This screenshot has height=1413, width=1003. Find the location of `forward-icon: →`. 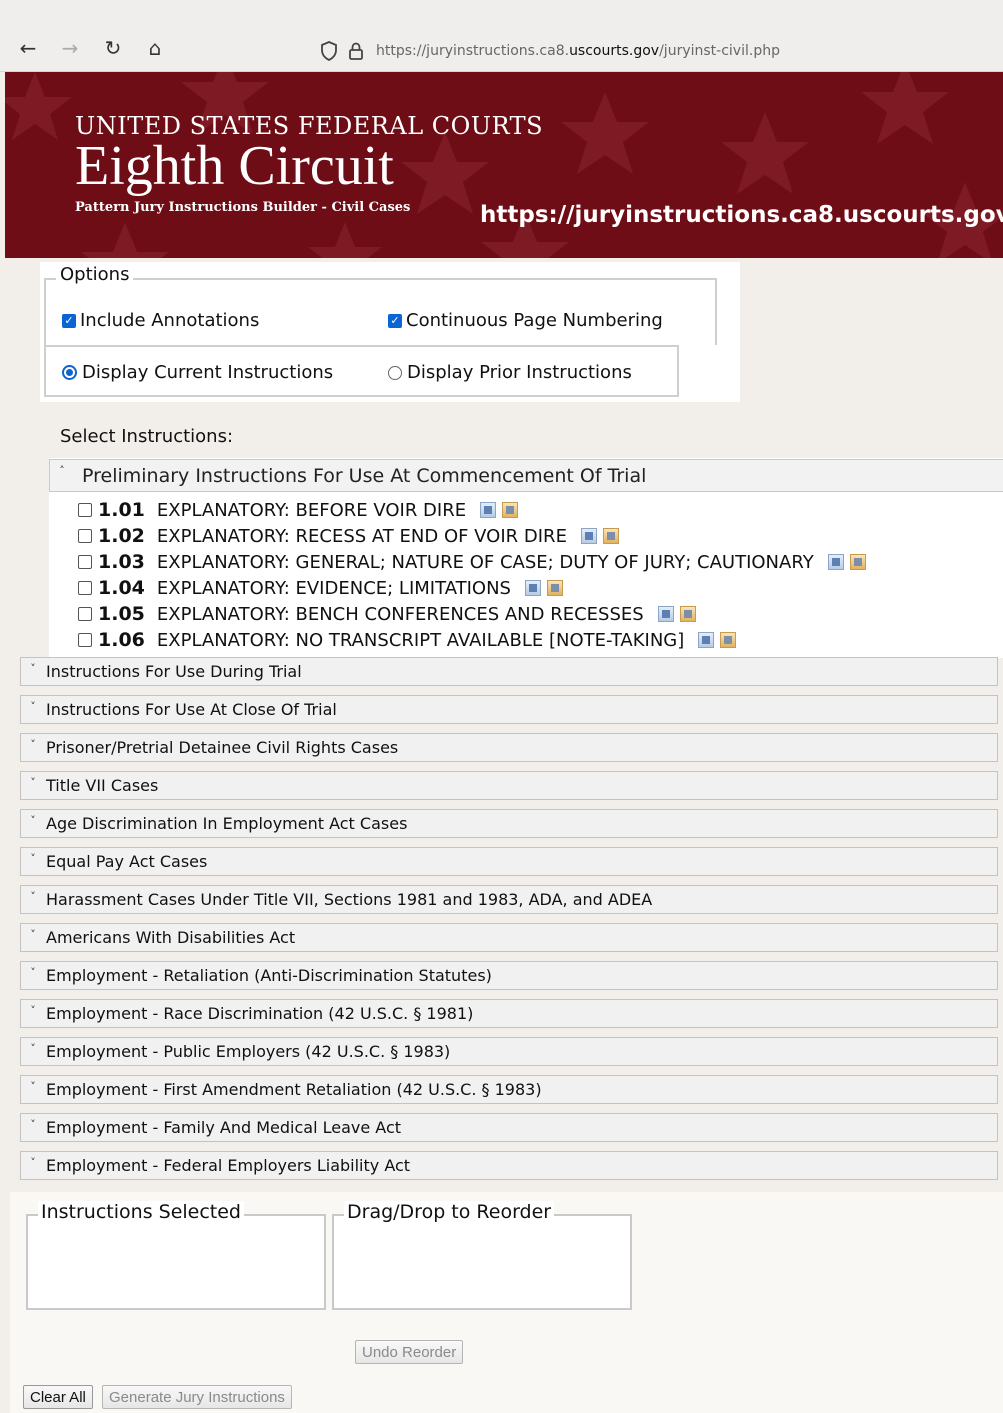

forward-icon: → is located at coordinates (70, 48).